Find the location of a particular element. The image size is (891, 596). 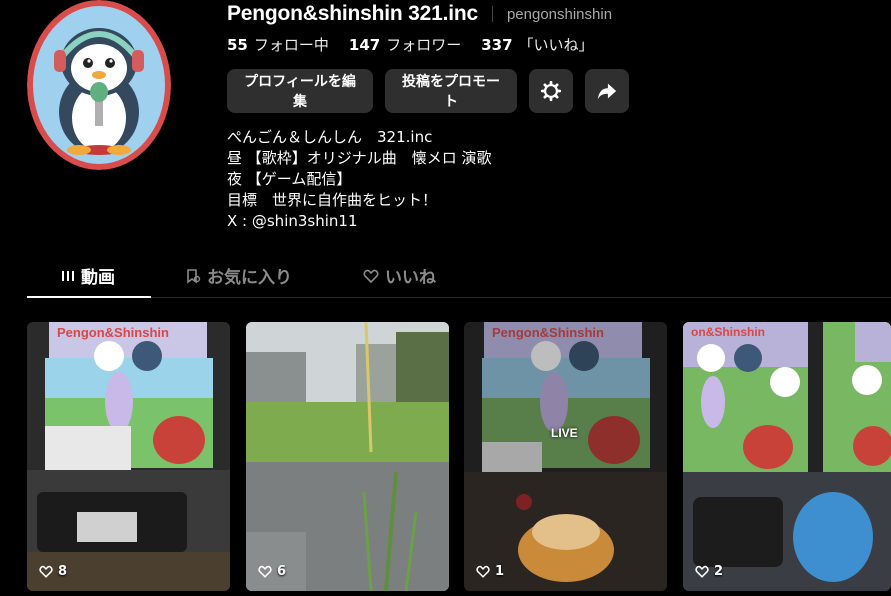

tab-videos: 動画 is located at coordinates (89, 276).